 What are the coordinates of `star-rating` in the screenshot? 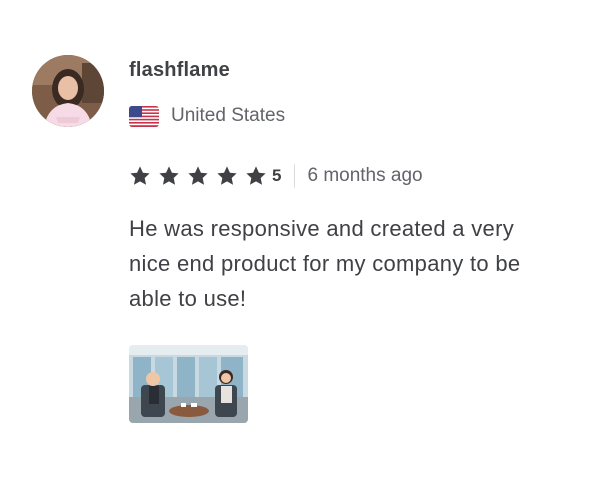 It's located at (201, 176).